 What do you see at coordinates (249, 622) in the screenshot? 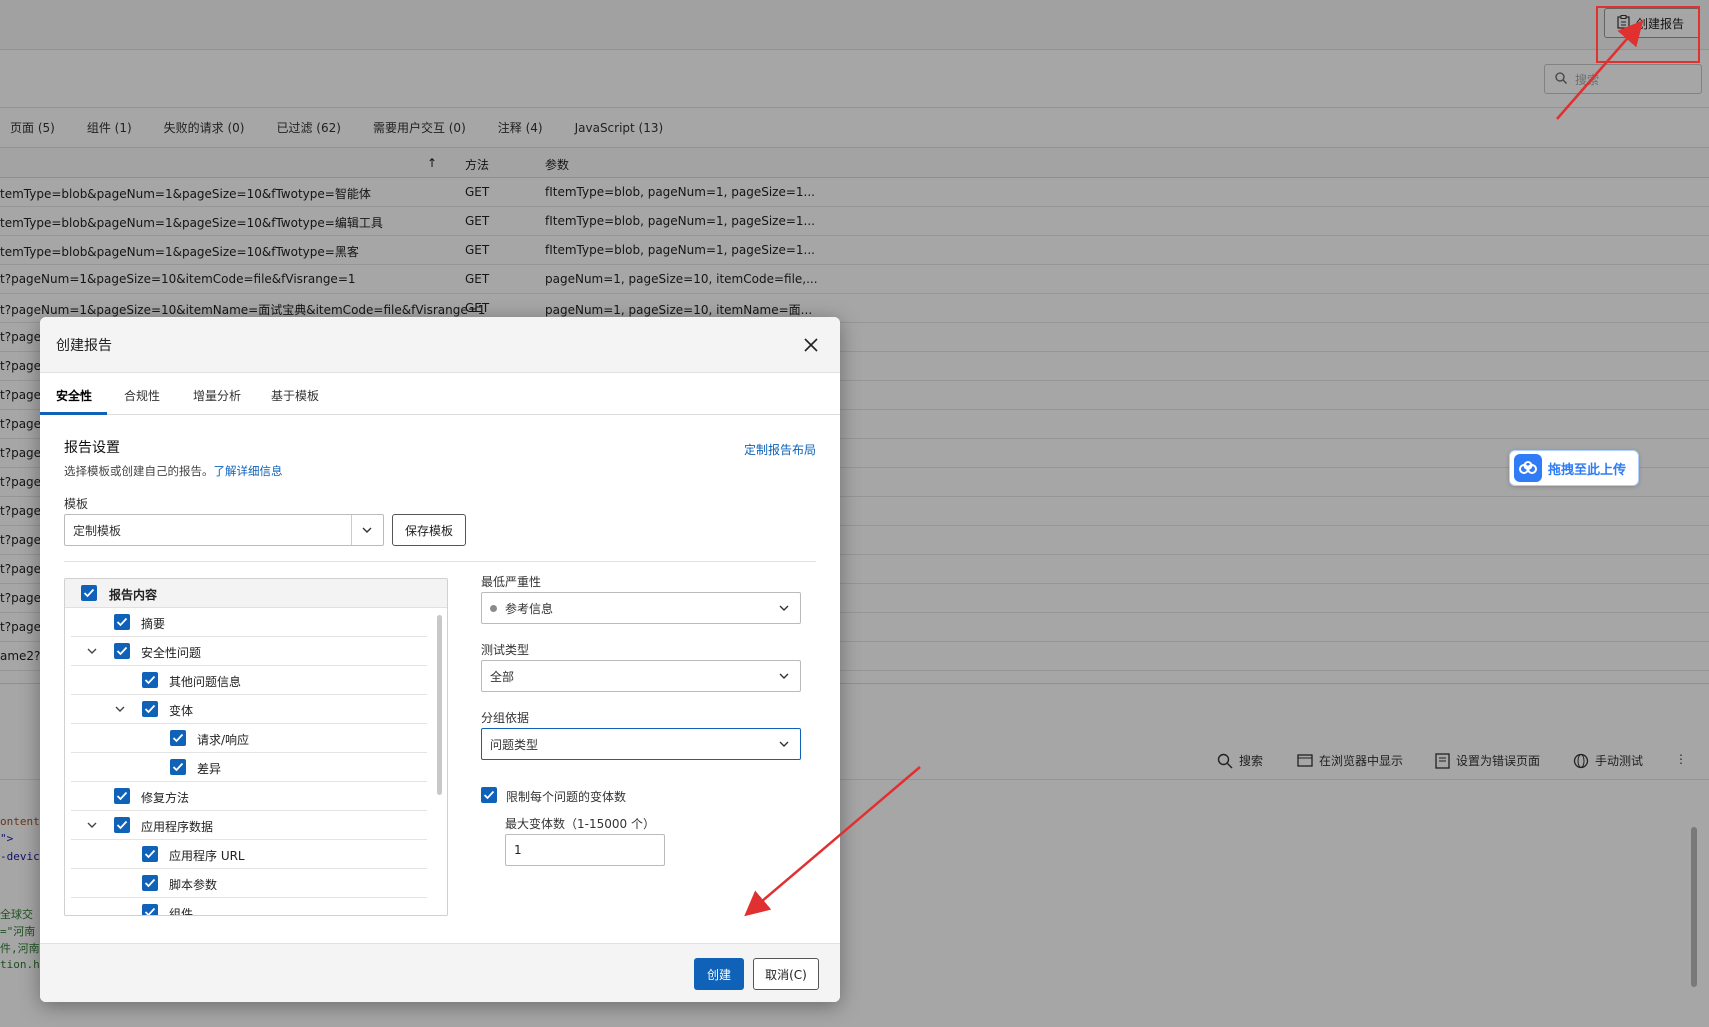
I see `tree-item: 摘要` at bounding box center [249, 622].